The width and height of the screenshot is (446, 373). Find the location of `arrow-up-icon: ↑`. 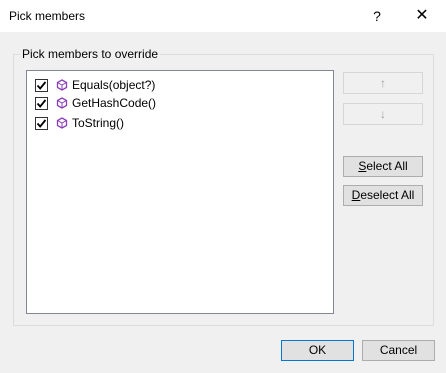

arrow-up-icon: ↑ is located at coordinates (383, 83).